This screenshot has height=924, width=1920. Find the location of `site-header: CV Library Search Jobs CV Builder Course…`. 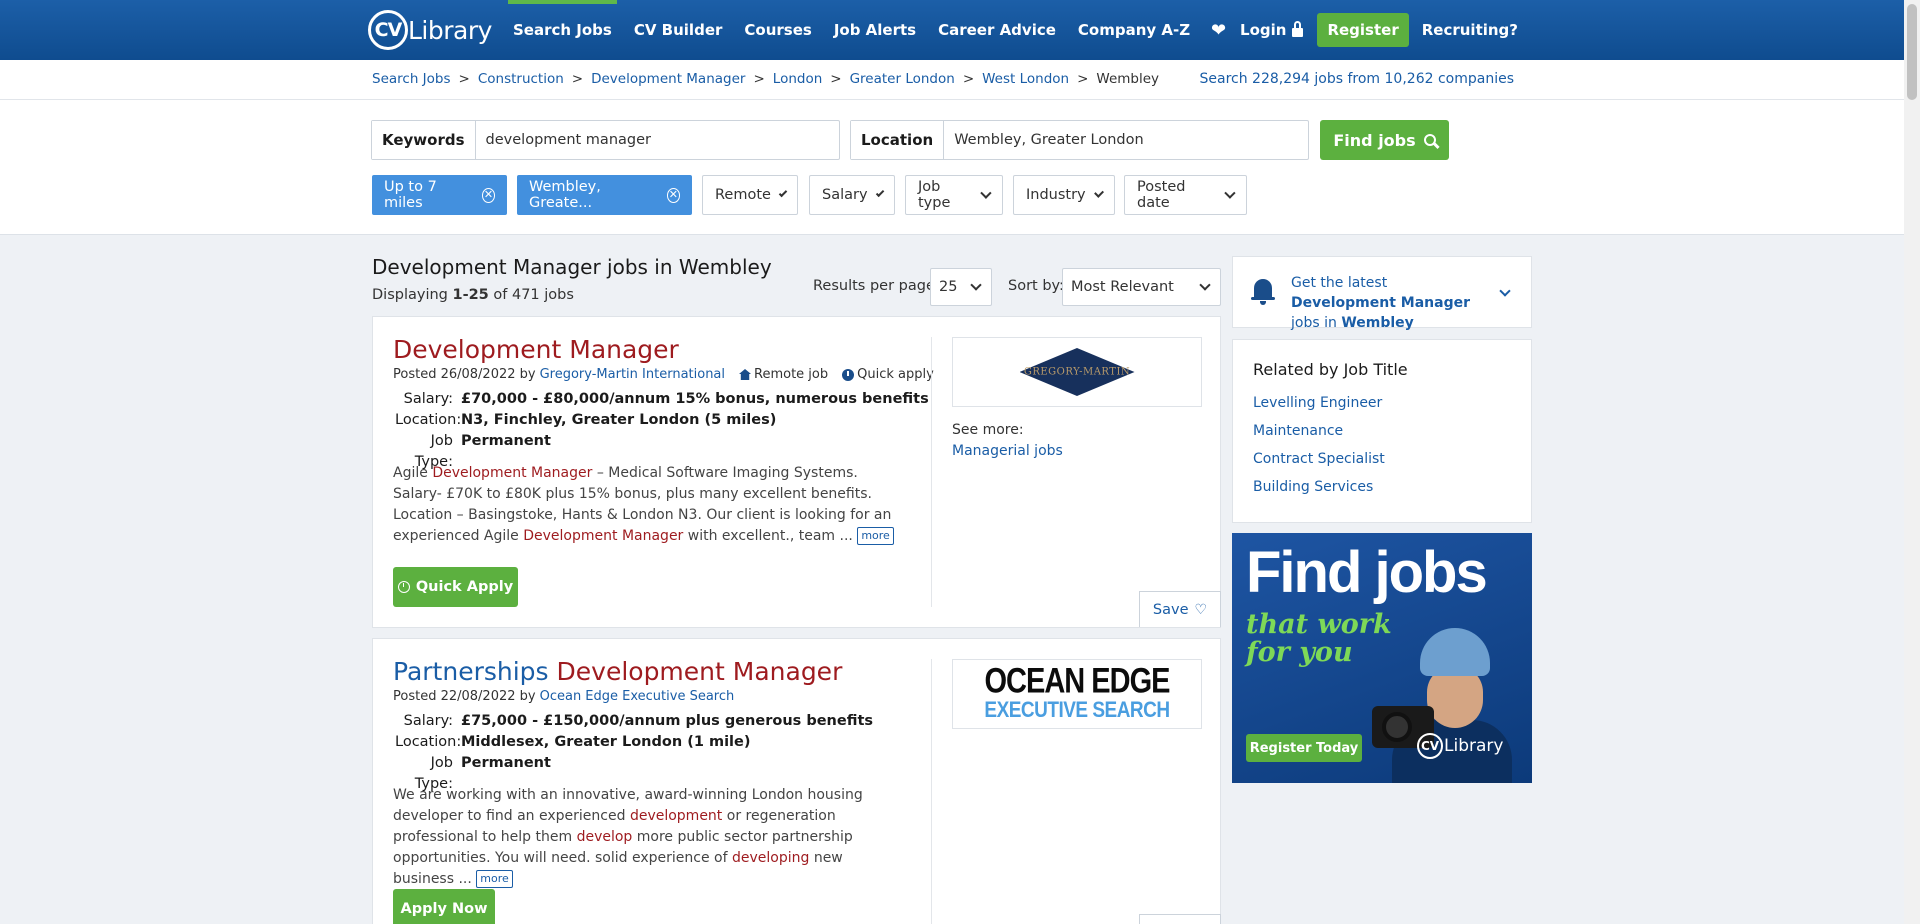

site-header: CV Library Search Jobs CV Builder Course… is located at coordinates (952, 30).